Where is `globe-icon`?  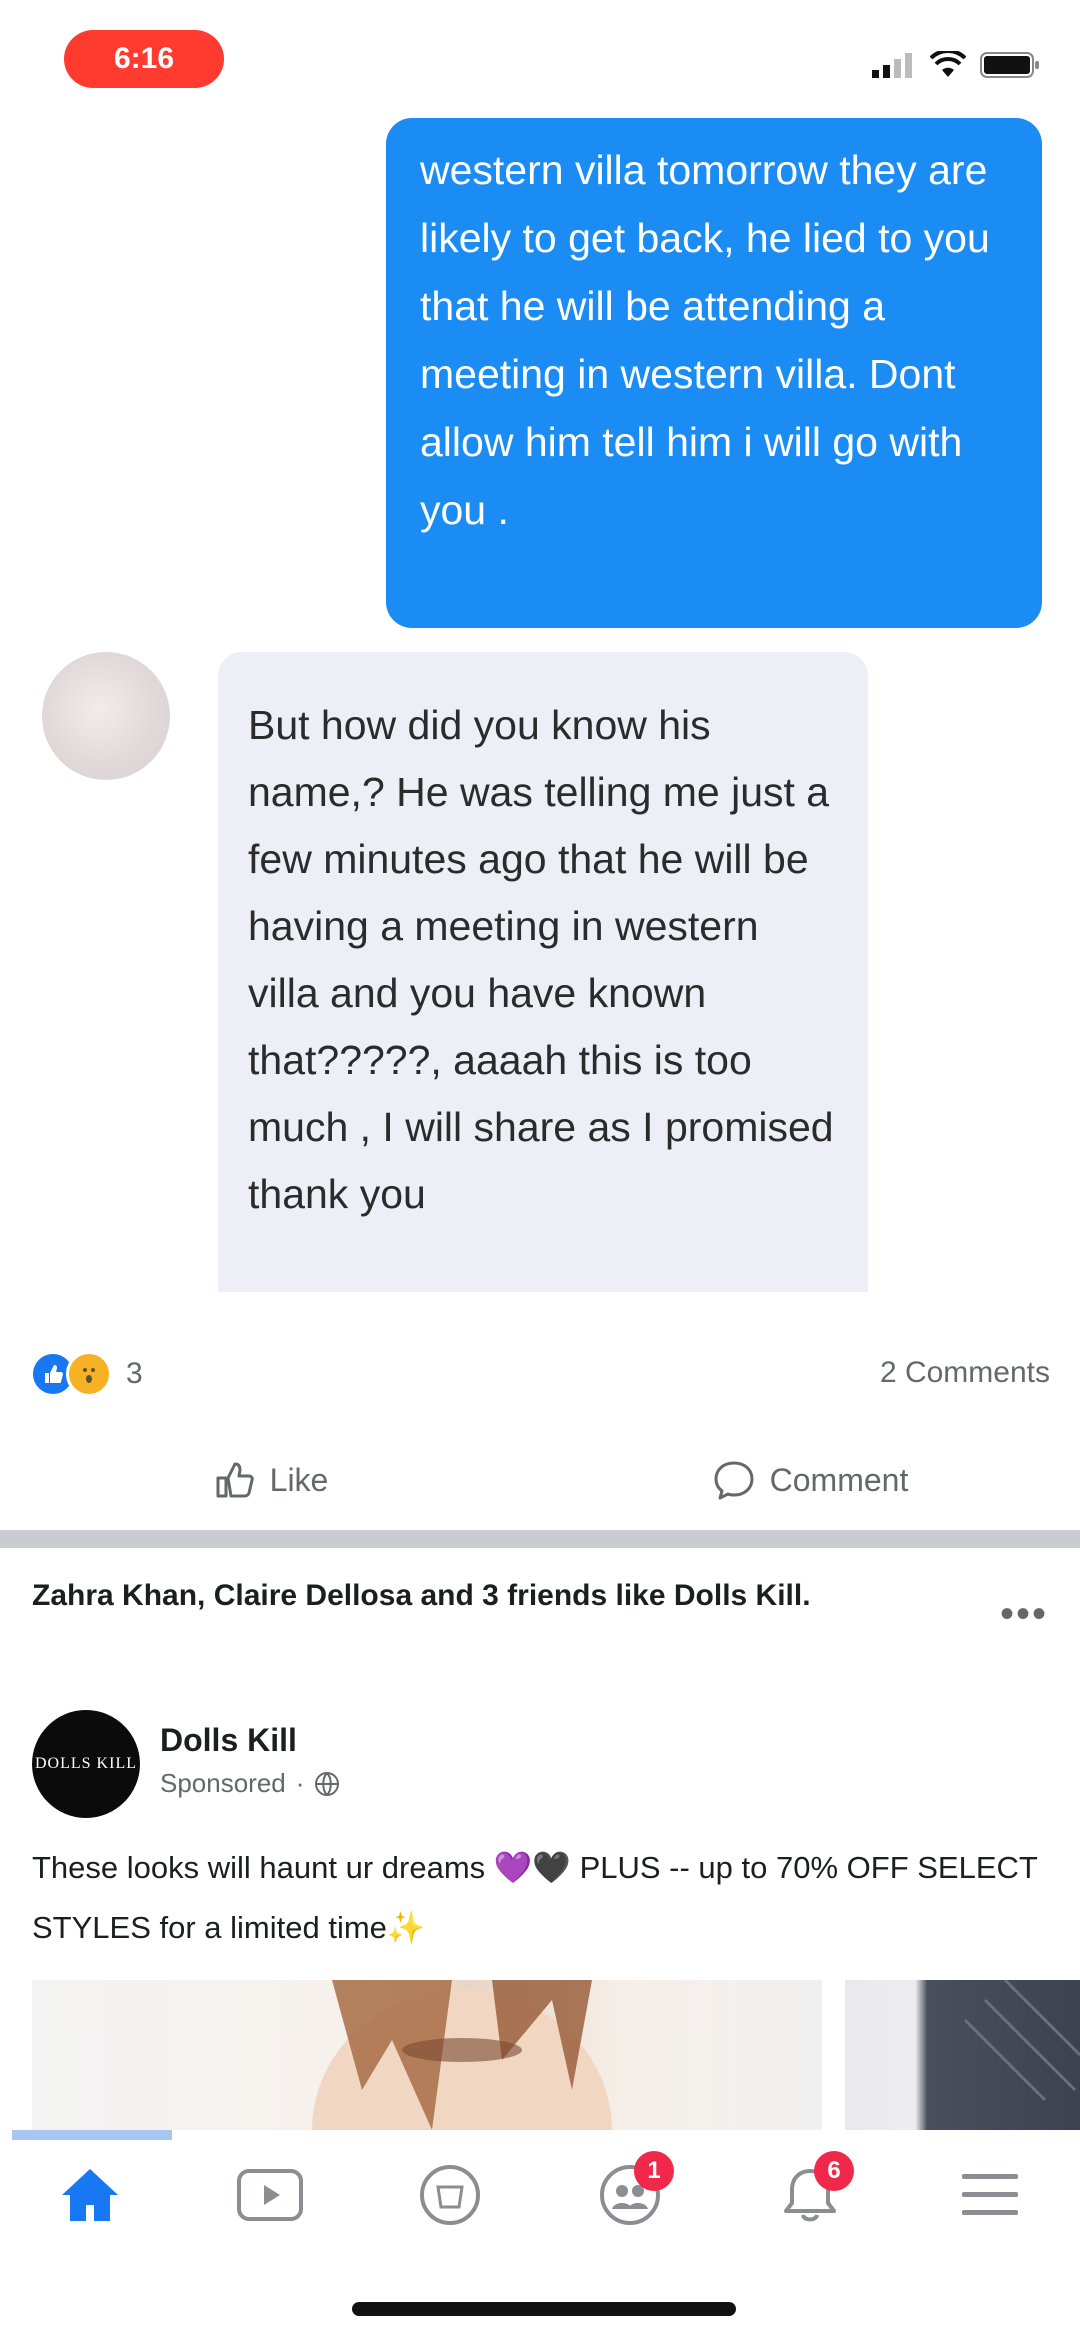 globe-icon is located at coordinates (327, 1783).